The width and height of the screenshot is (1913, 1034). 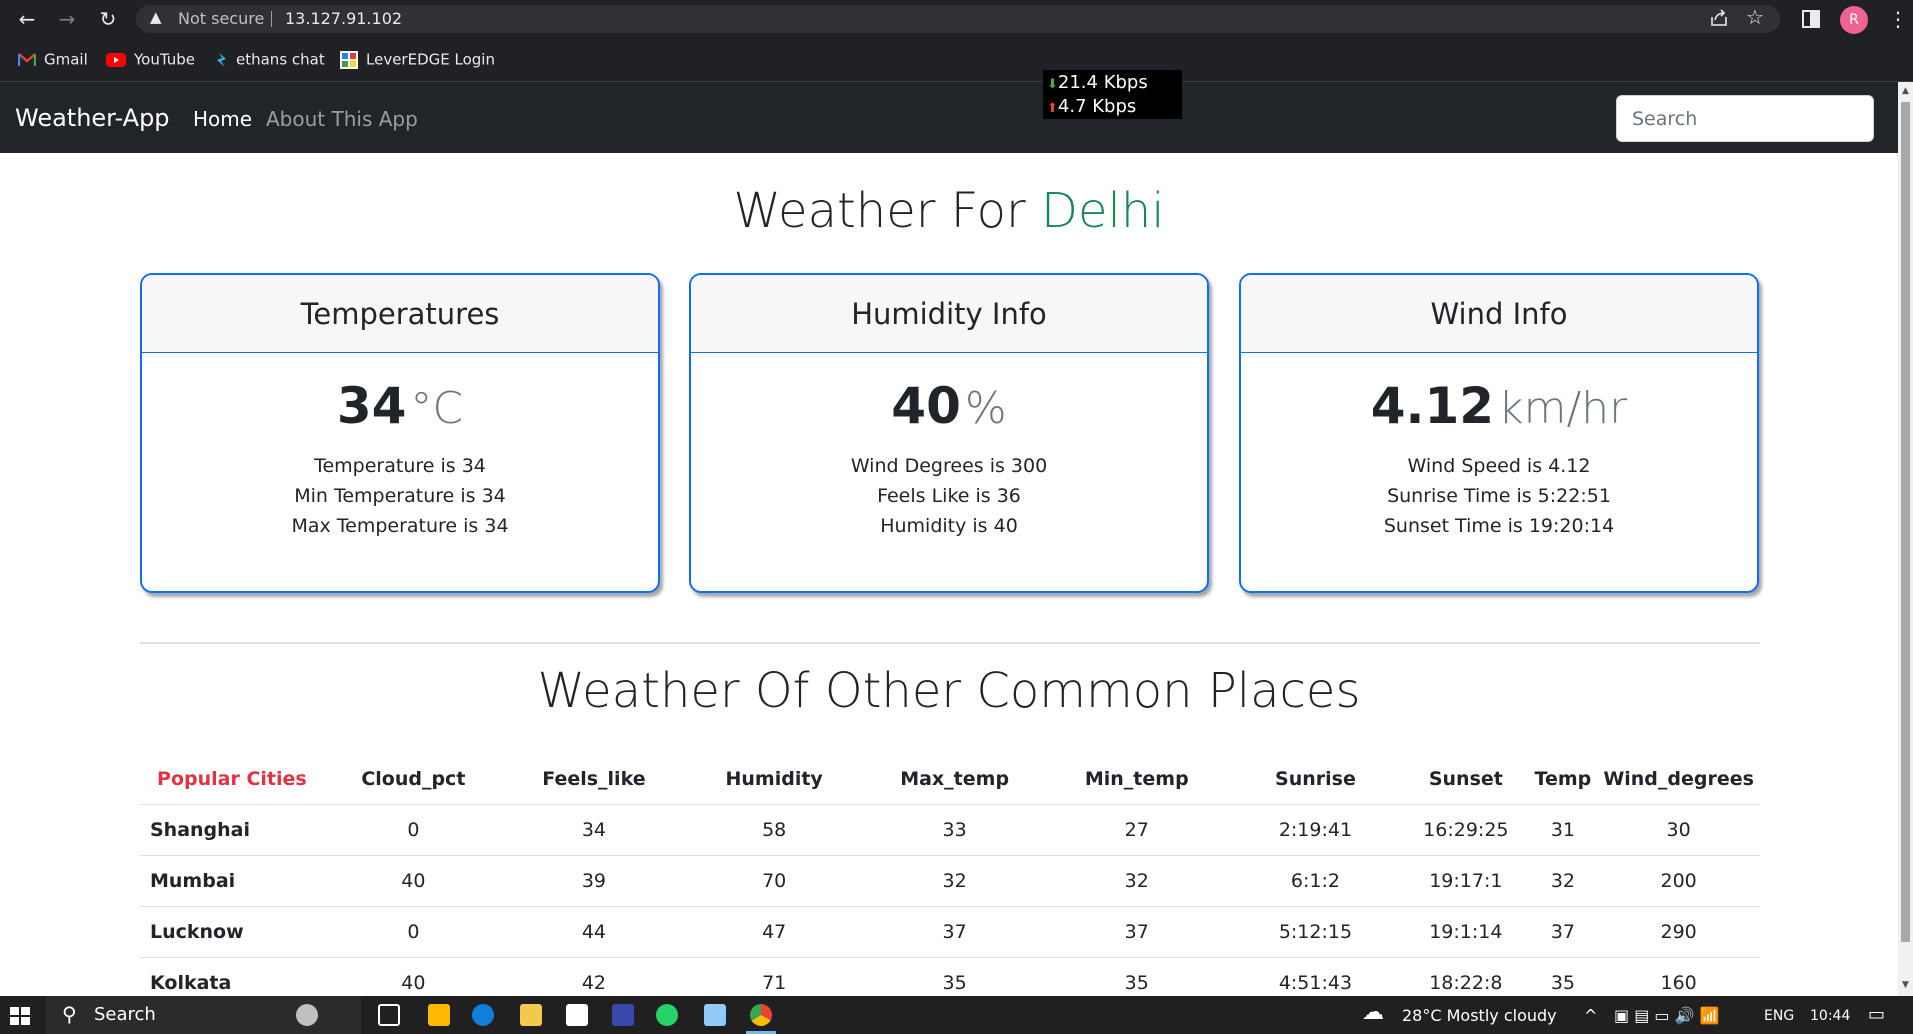 I want to click on youtube-icon, so click(x=116, y=59).